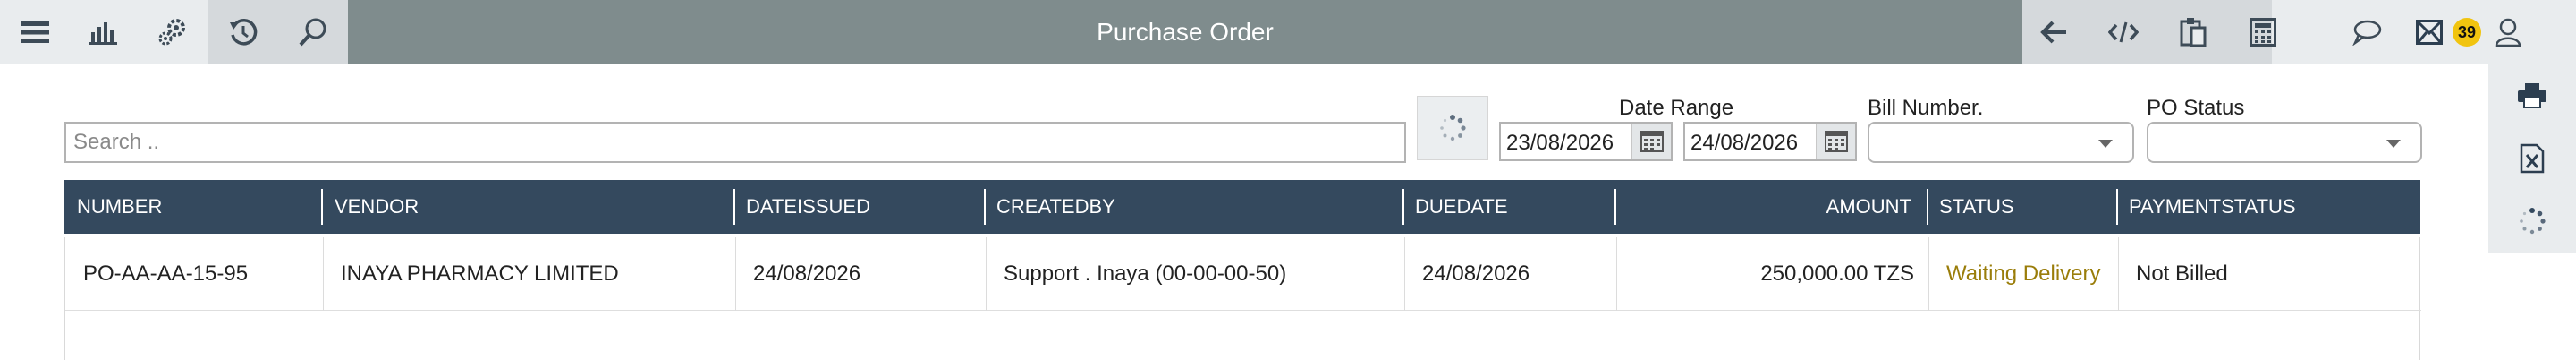  What do you see at coordinates (808, 207) in the screenshot?
I see `column-header-dateissued: DATEISSUED` at bounding box center [808, 207].